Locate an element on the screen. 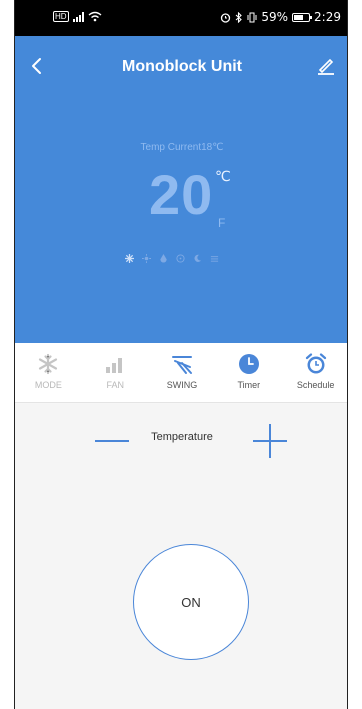 The image size is (362, 709). battery-icon is located at coordinates (302, 17).